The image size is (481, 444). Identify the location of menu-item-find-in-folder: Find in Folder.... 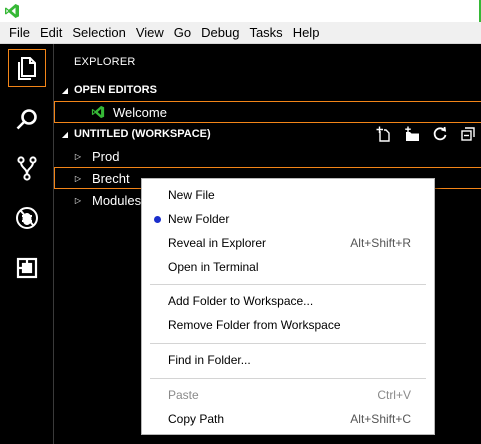
(288, 360).